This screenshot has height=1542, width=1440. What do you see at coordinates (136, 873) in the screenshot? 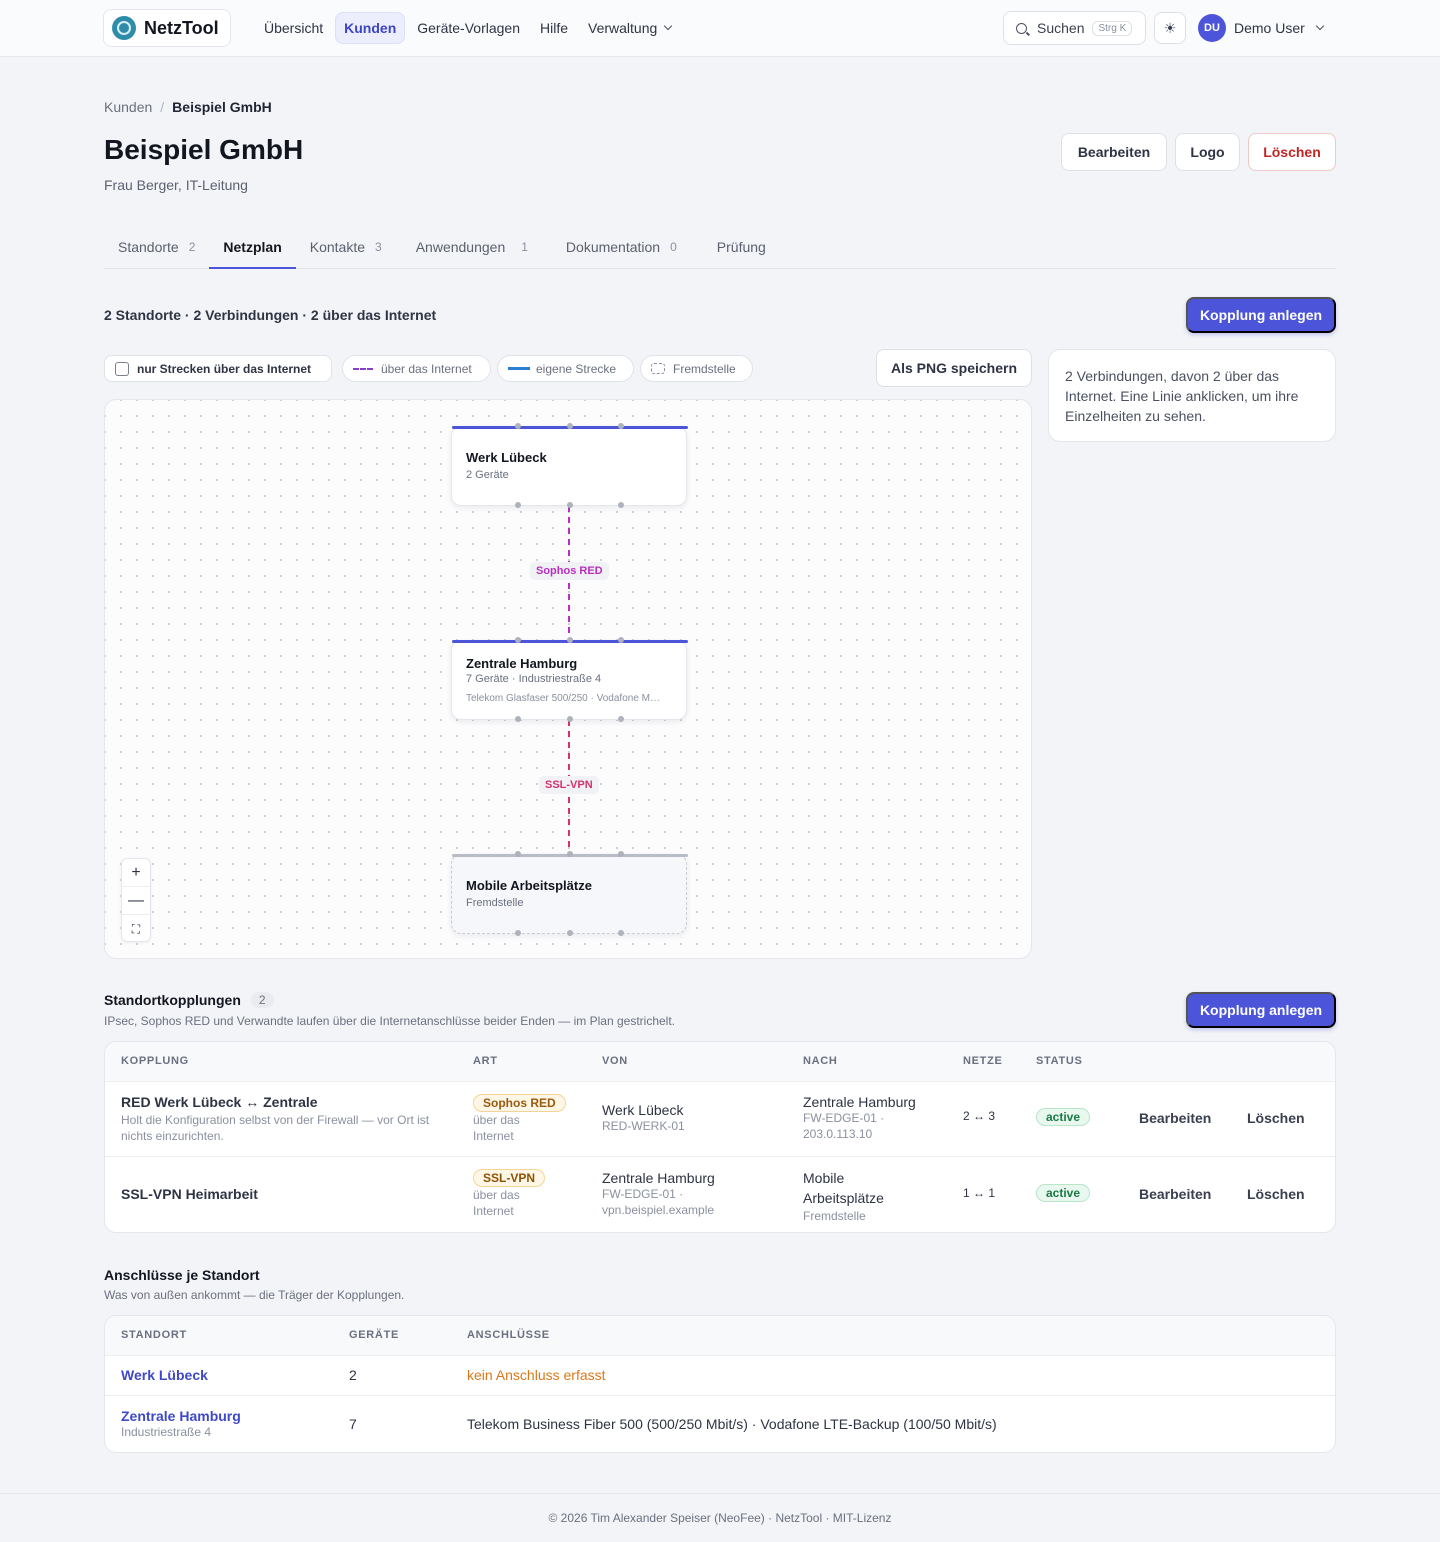
I see `zoom-in-icon: +` at bounding box center [136, 873].